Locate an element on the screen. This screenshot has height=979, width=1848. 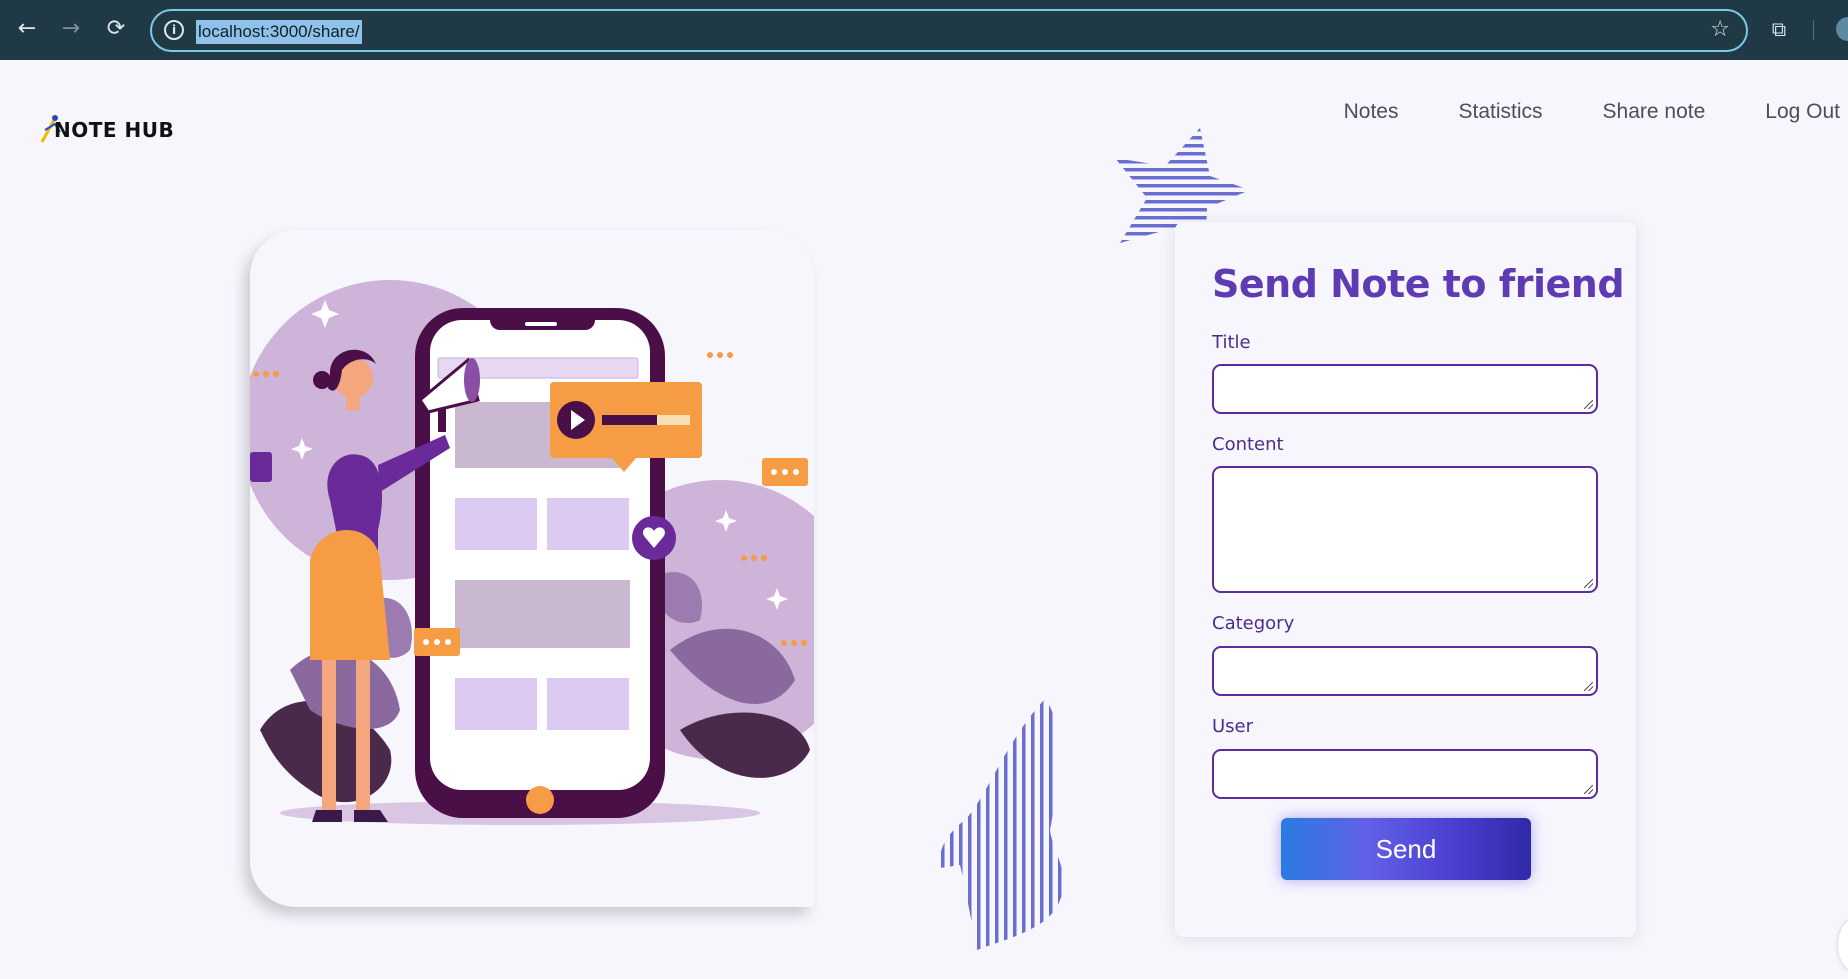
extensions-icon: ⧉ is located at coordinates (1779, 29).